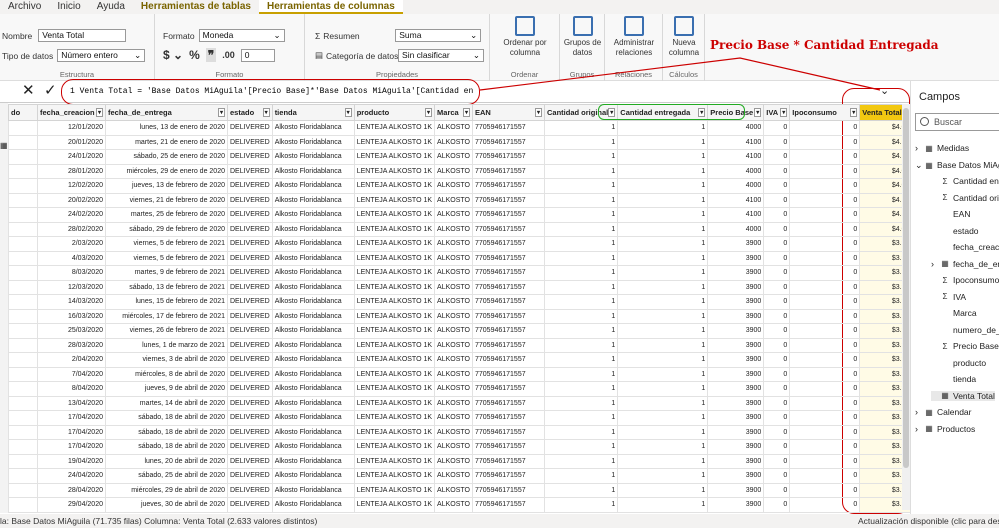 The image size is (999, 528). Describe the element at coordinates (313, 112) in the screenshot. I see `column-header: tienda ▾` at that location.